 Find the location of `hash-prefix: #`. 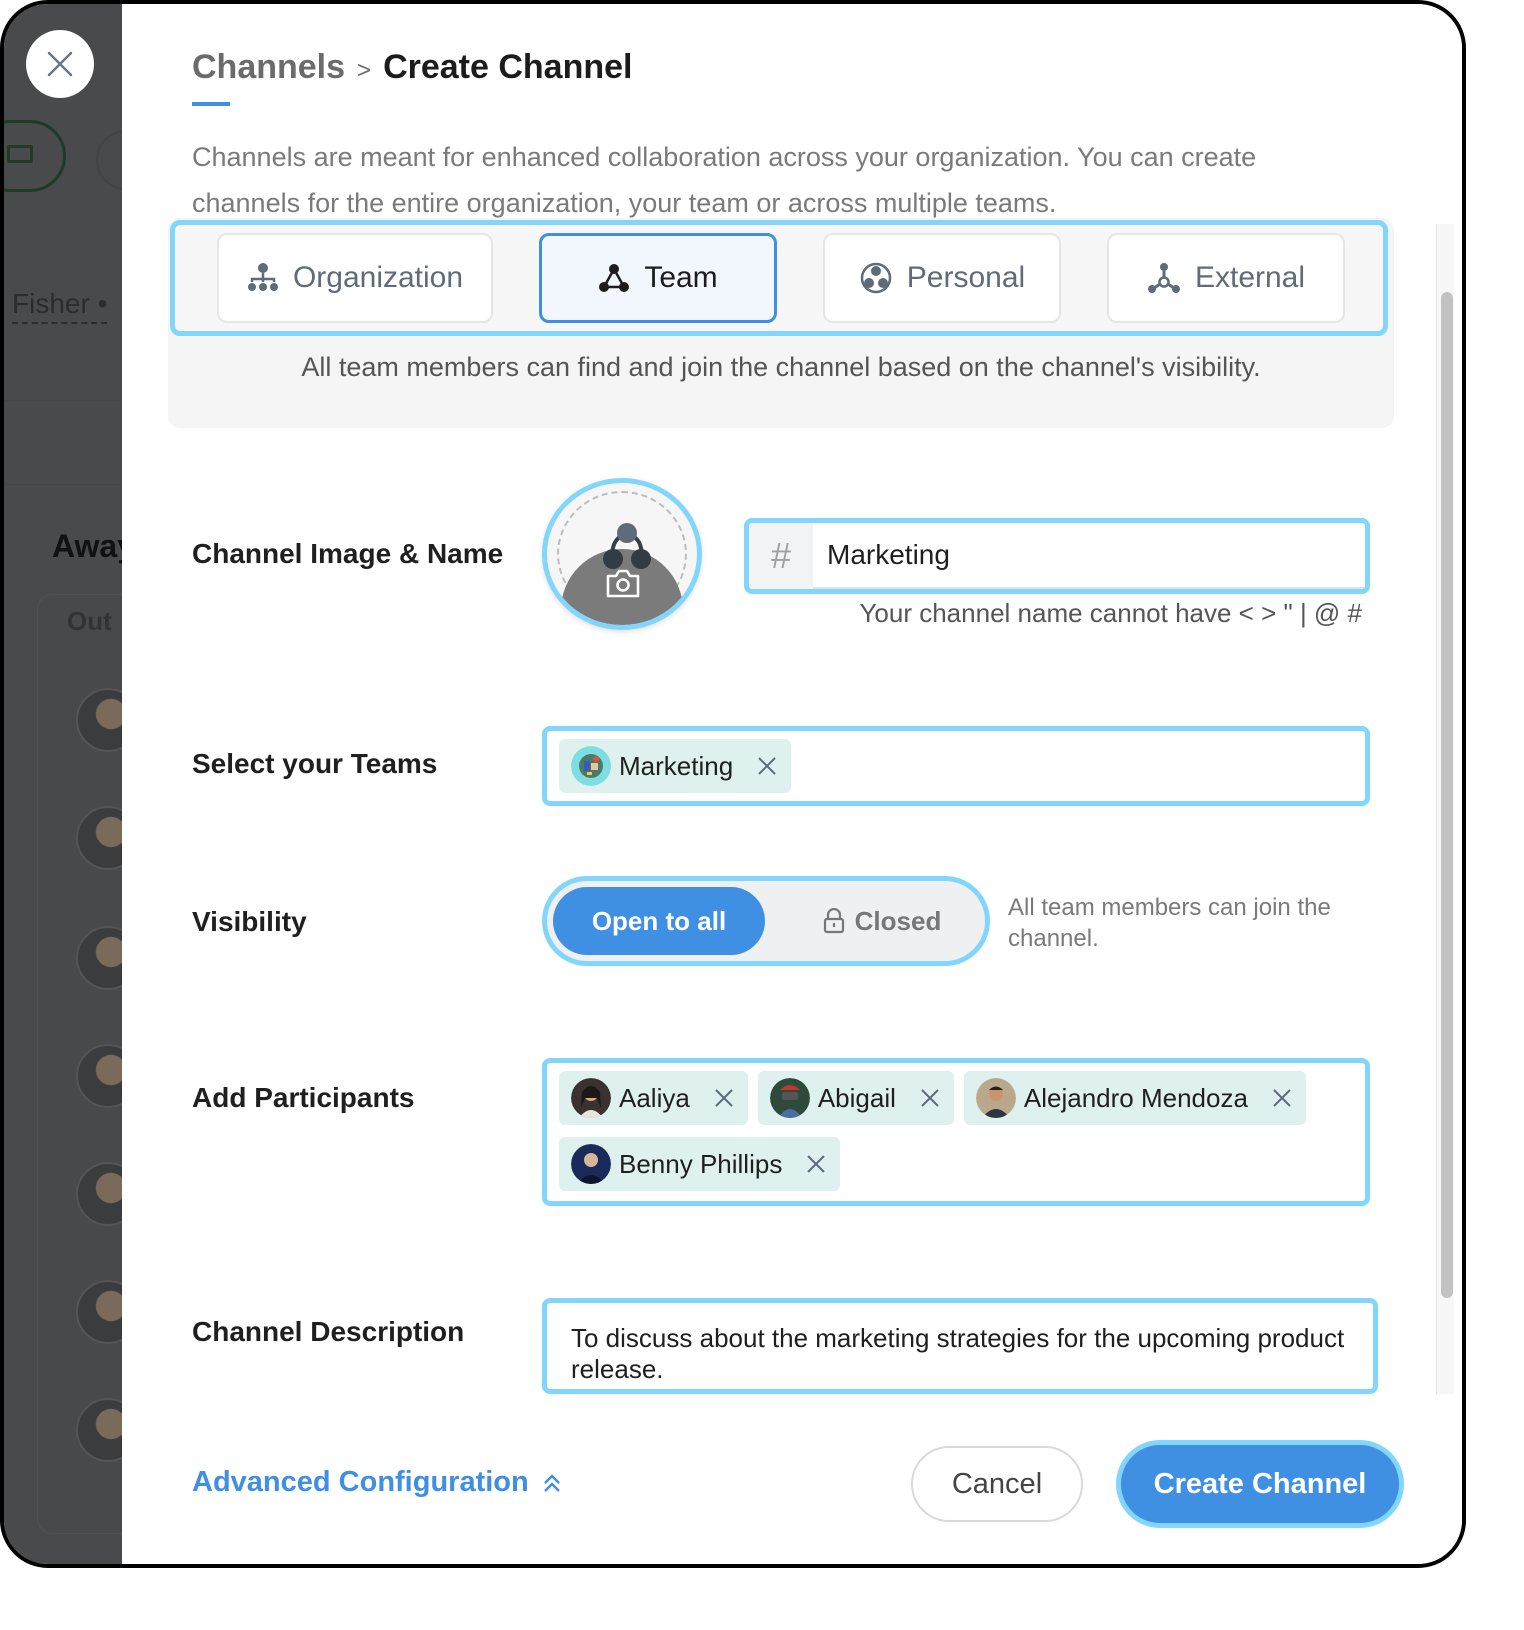

hash-prefix: # is located at coordinates (781, 556).